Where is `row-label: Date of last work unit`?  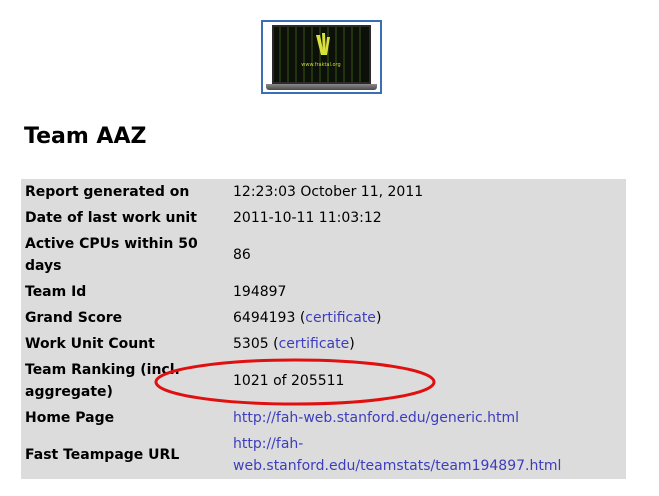 row-label: Date of last work unit is located at coordinates (111, 218).